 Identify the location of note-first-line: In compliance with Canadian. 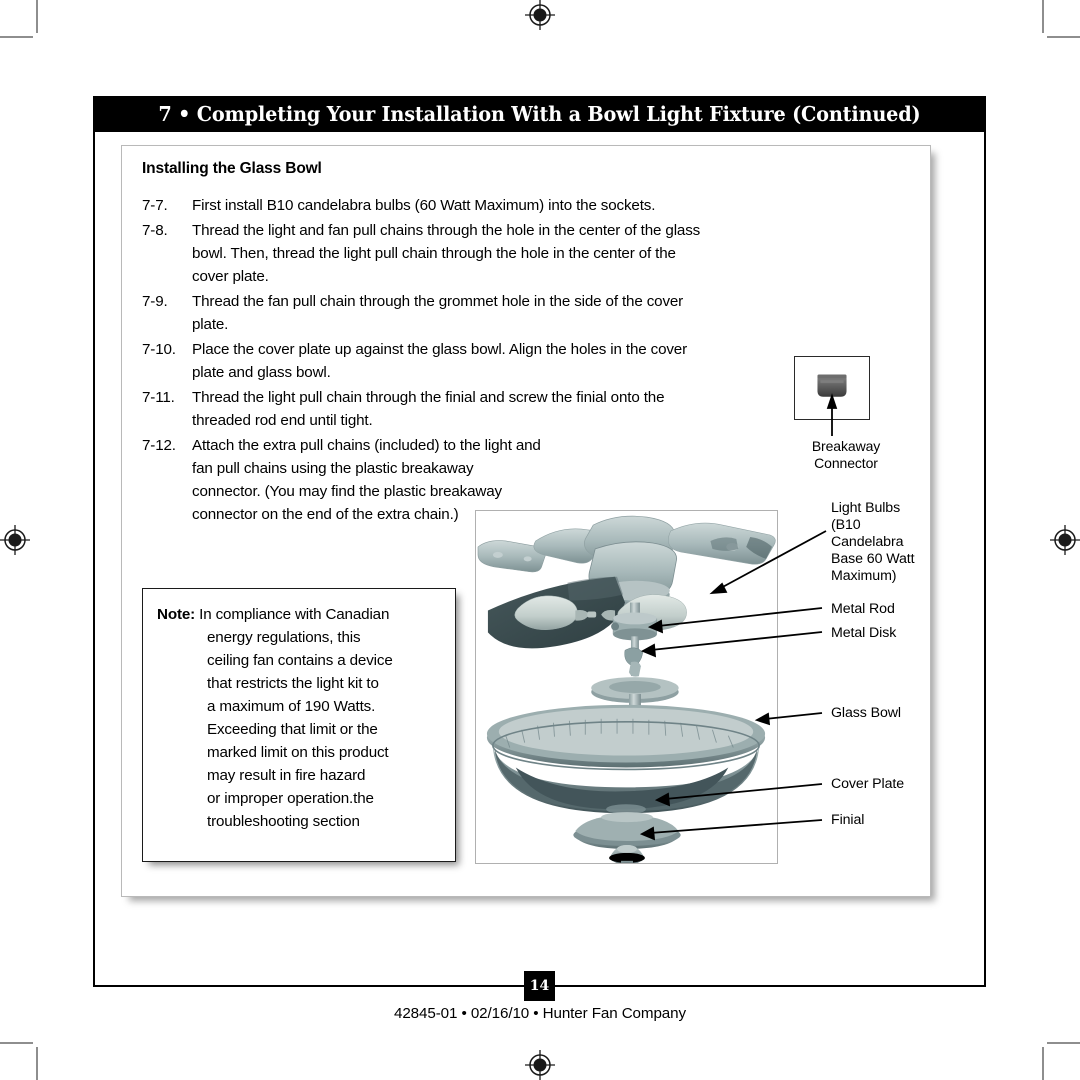
(294, 614).